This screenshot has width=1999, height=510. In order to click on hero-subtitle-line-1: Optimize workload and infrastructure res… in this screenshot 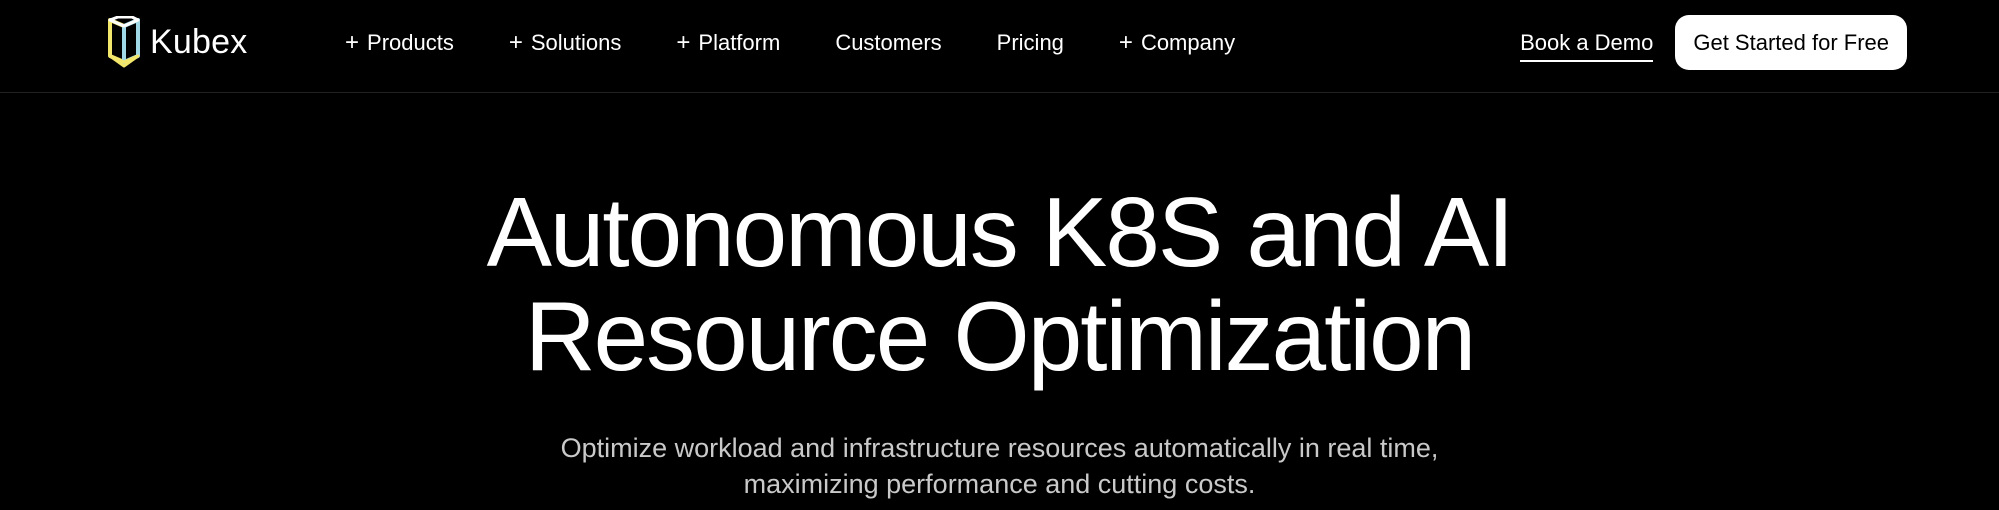, I will do `click(999, 448)`.